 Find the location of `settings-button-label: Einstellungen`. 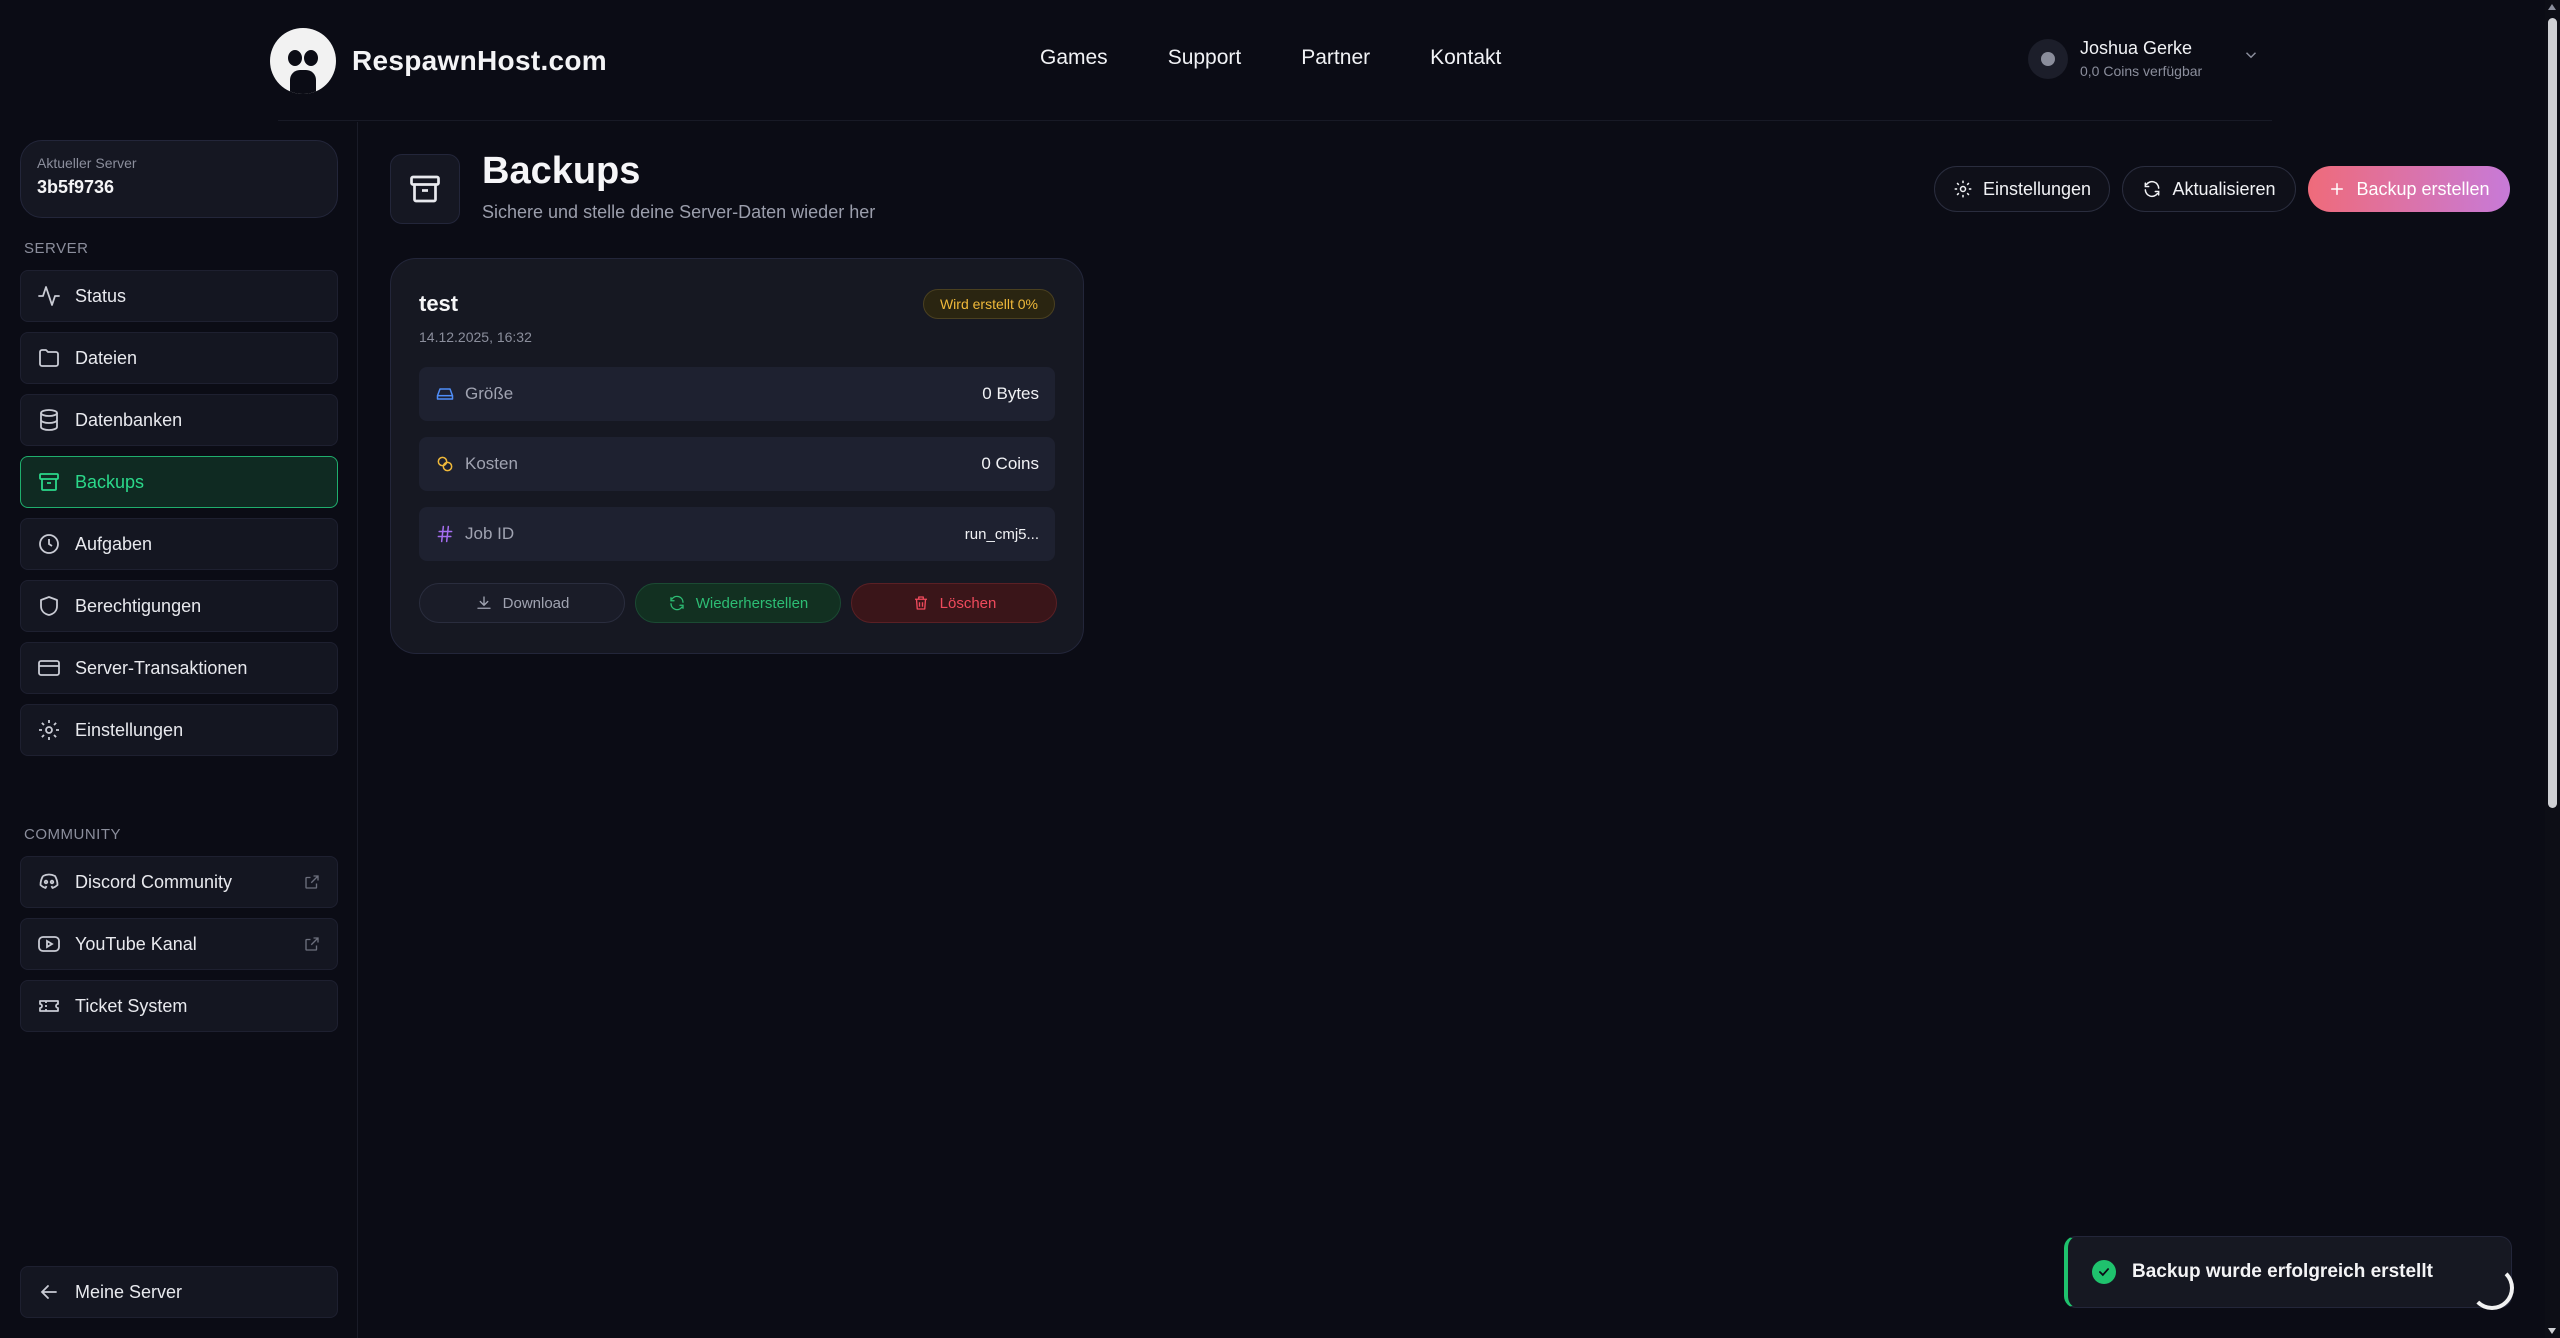

settings-button-label: Einstellungen is located at coordinates (2037, 188).